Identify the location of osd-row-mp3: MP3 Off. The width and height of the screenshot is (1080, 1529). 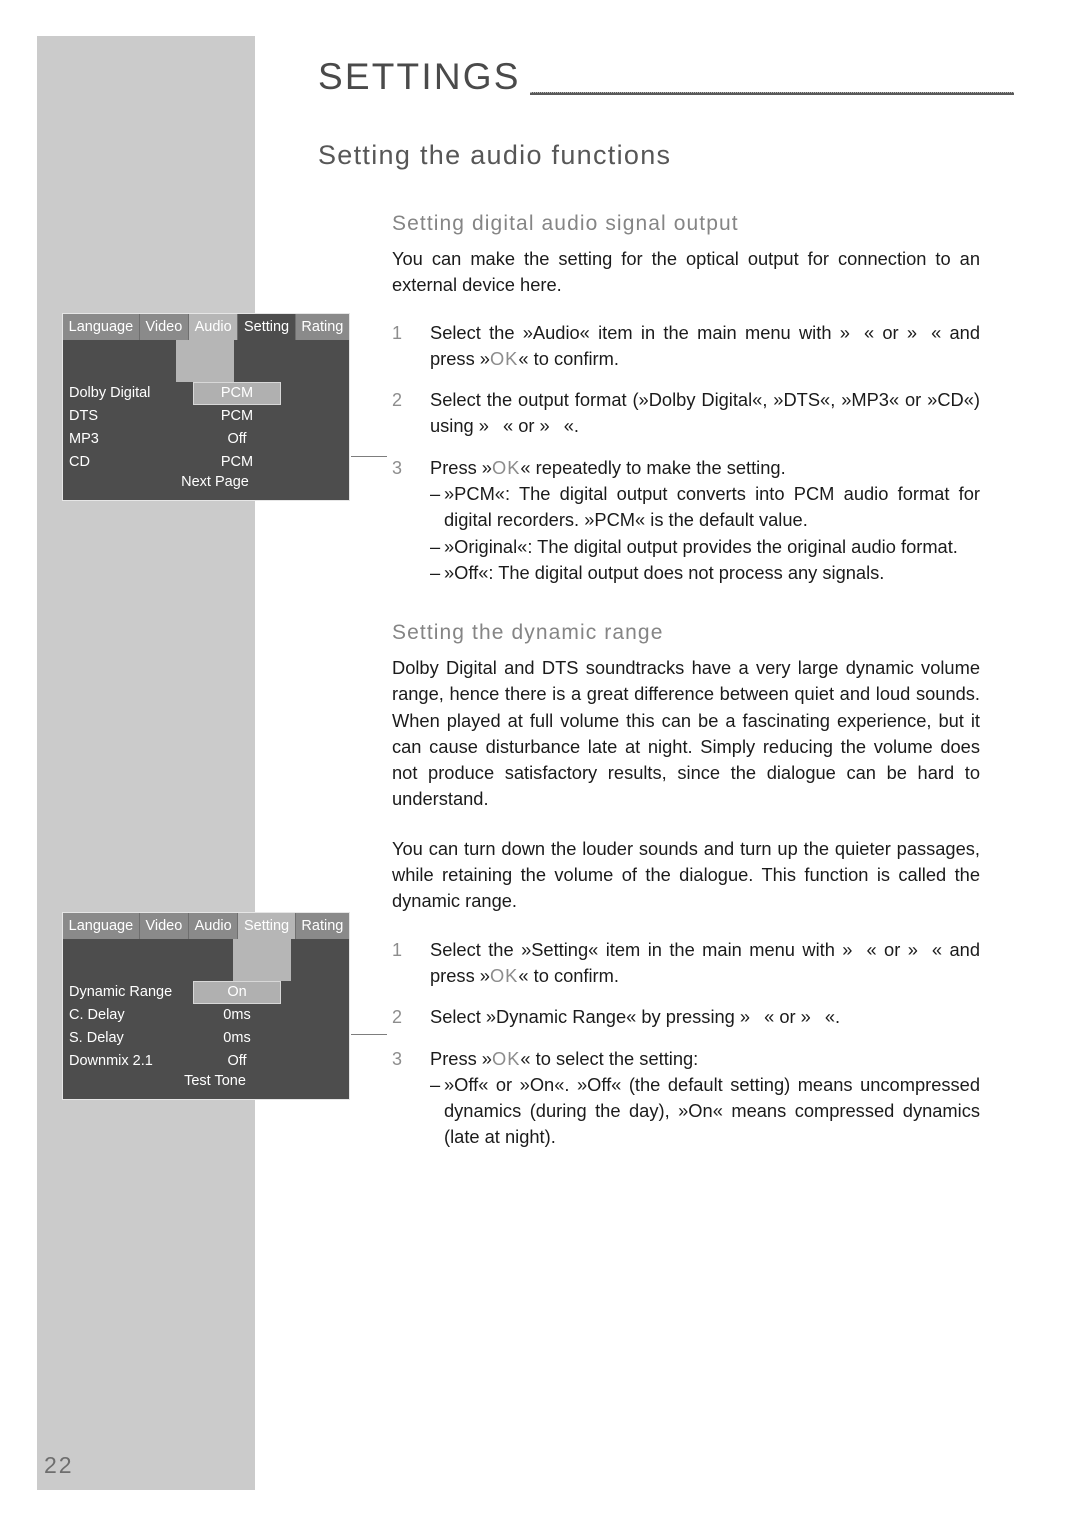
(206, 439).